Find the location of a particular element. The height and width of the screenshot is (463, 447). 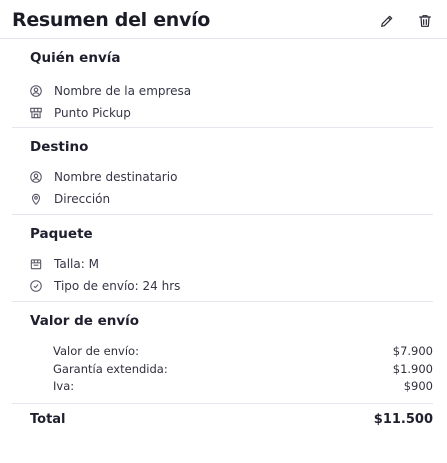

tax-row: Iva: $900 is located at coordinates (243, 386).